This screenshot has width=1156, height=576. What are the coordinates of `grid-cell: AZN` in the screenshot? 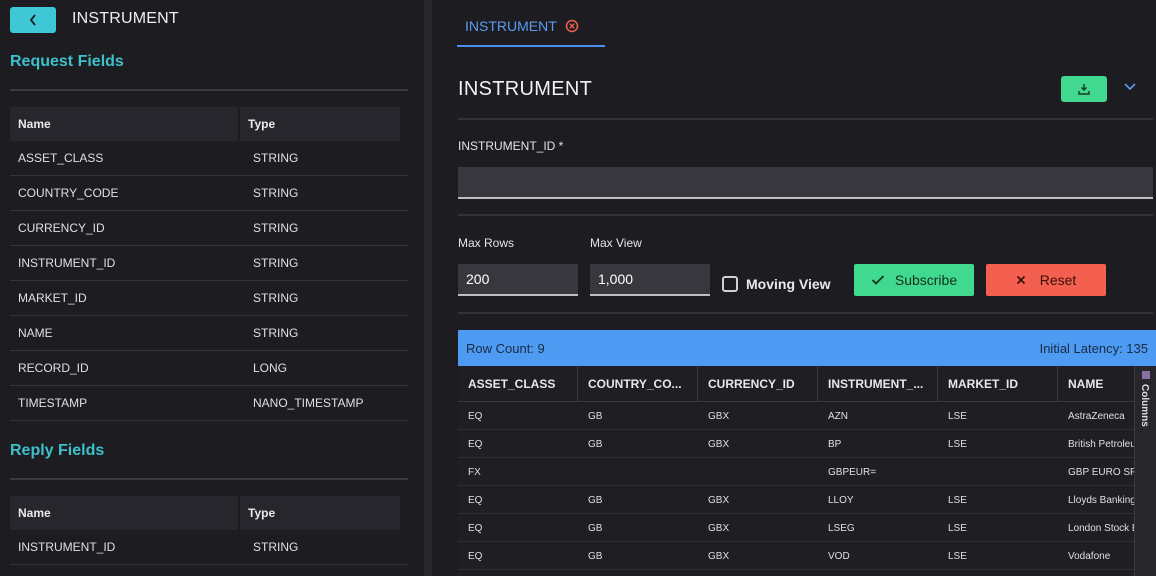 It's located at (838, 416).